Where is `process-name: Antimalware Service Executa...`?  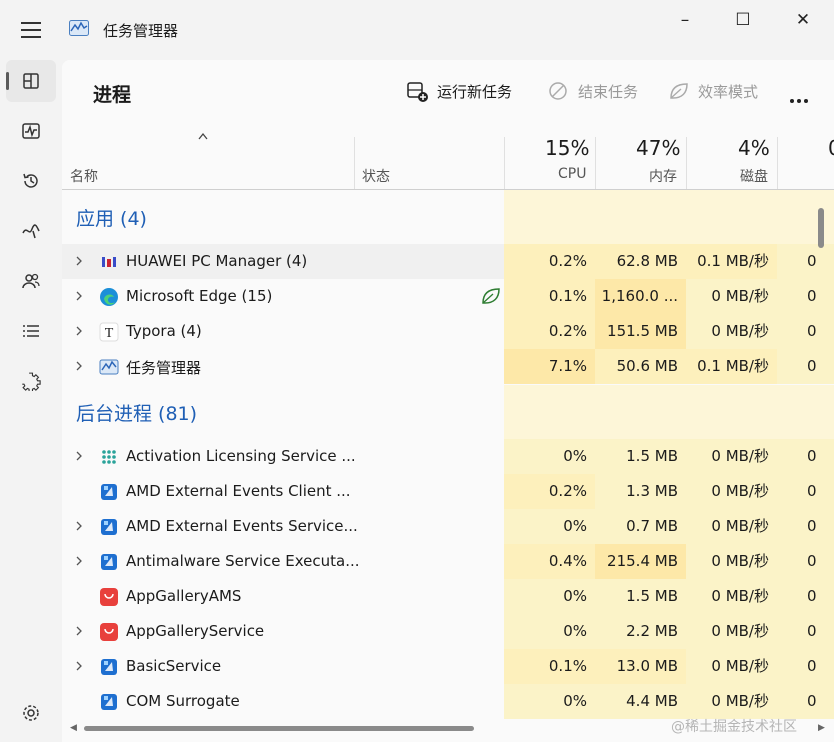
process-name: Antimalware Service Executa... is located at coordinates (243, 561).